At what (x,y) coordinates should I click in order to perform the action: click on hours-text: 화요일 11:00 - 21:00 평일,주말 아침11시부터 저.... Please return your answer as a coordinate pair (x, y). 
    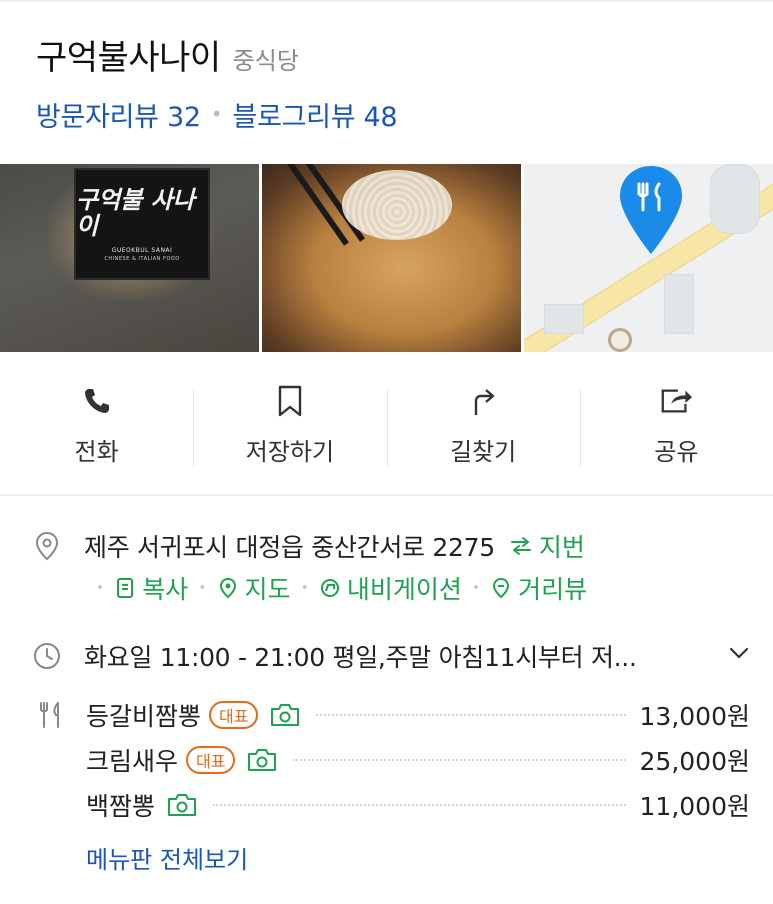
    Looking at the image, I should click on (360, 657).